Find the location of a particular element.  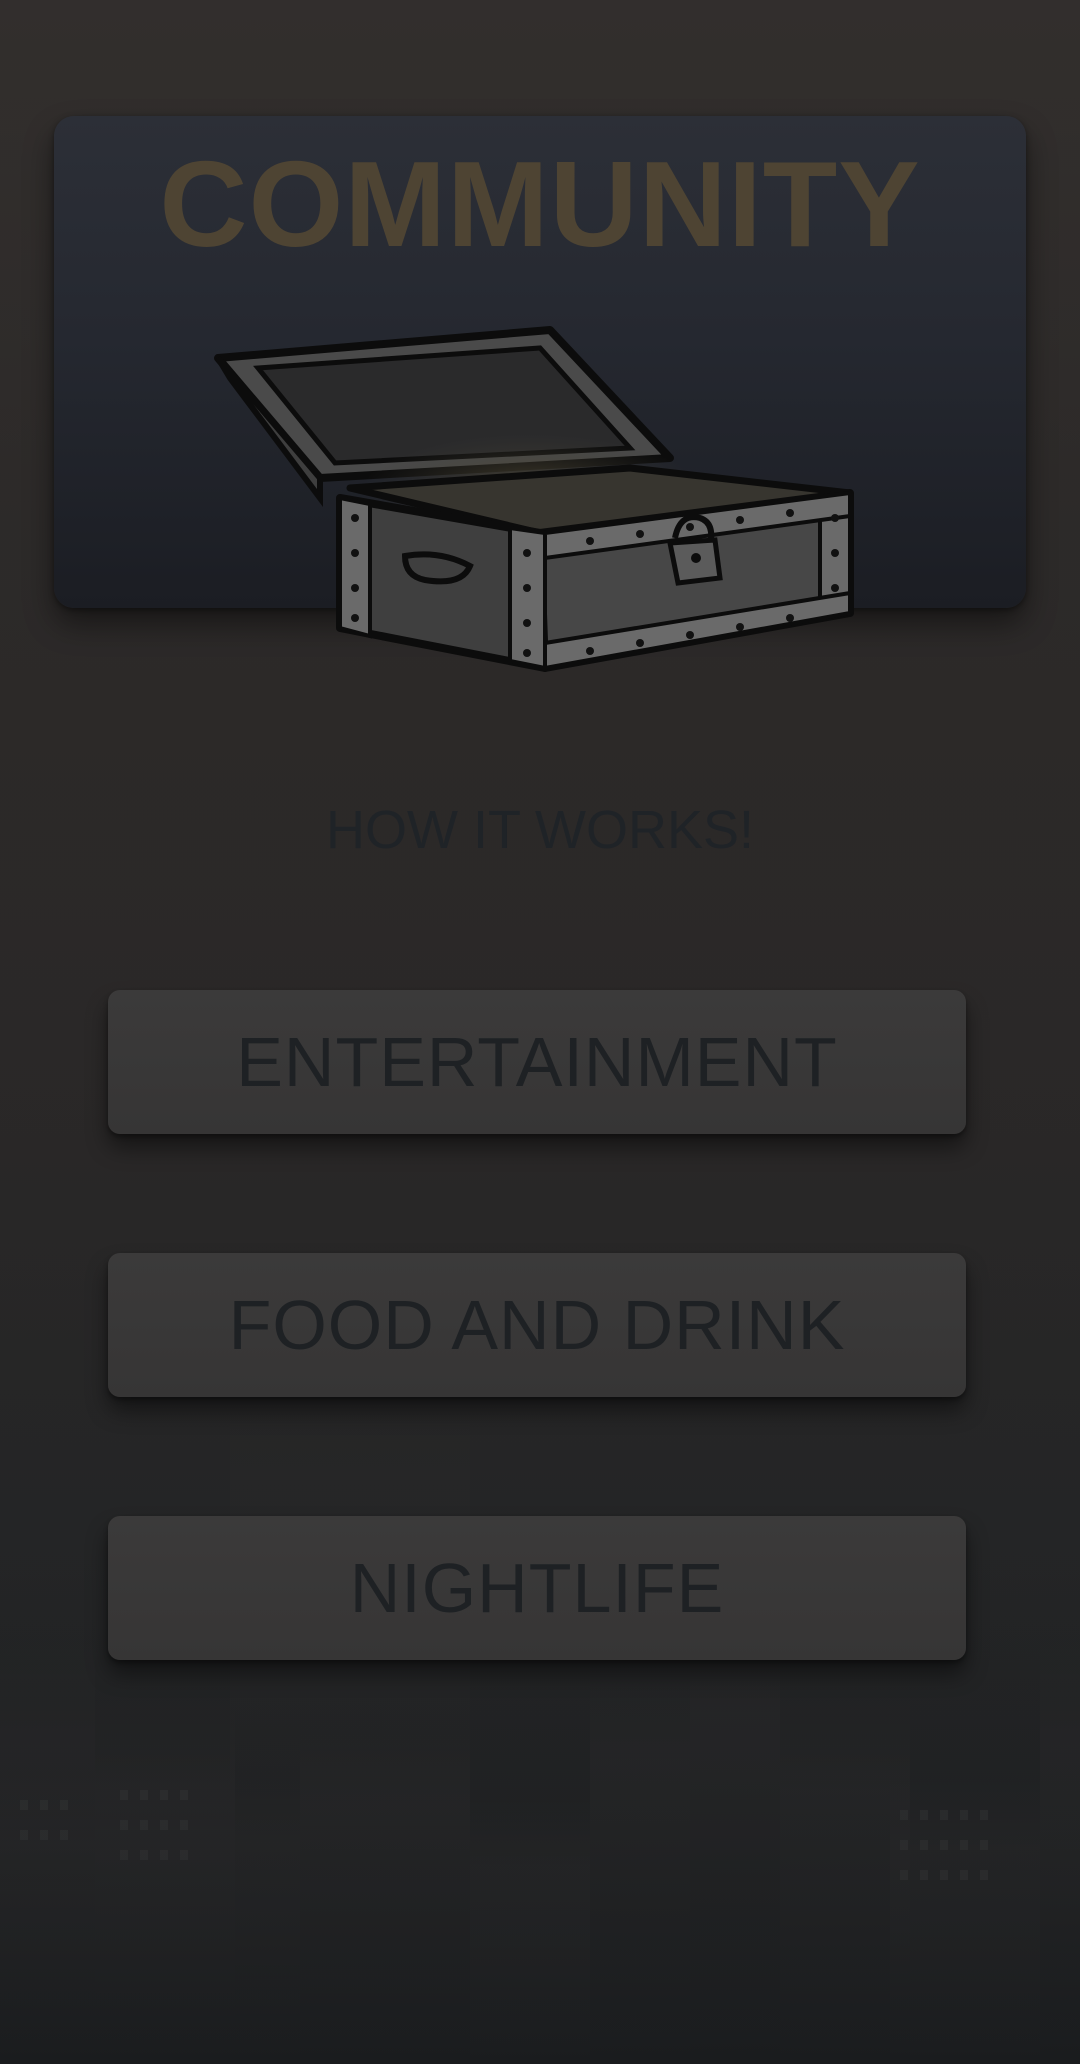

how-it-works-link: HOW IT WORKS! is located at coordinates (540, 830).